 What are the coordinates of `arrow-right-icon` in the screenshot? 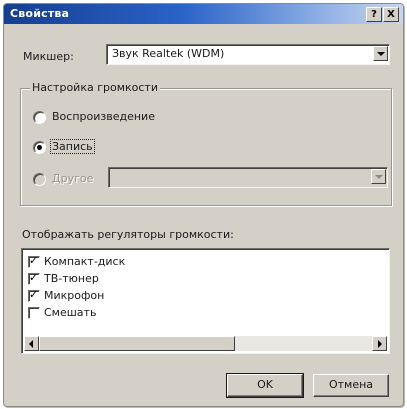 It's located at (380, 344).